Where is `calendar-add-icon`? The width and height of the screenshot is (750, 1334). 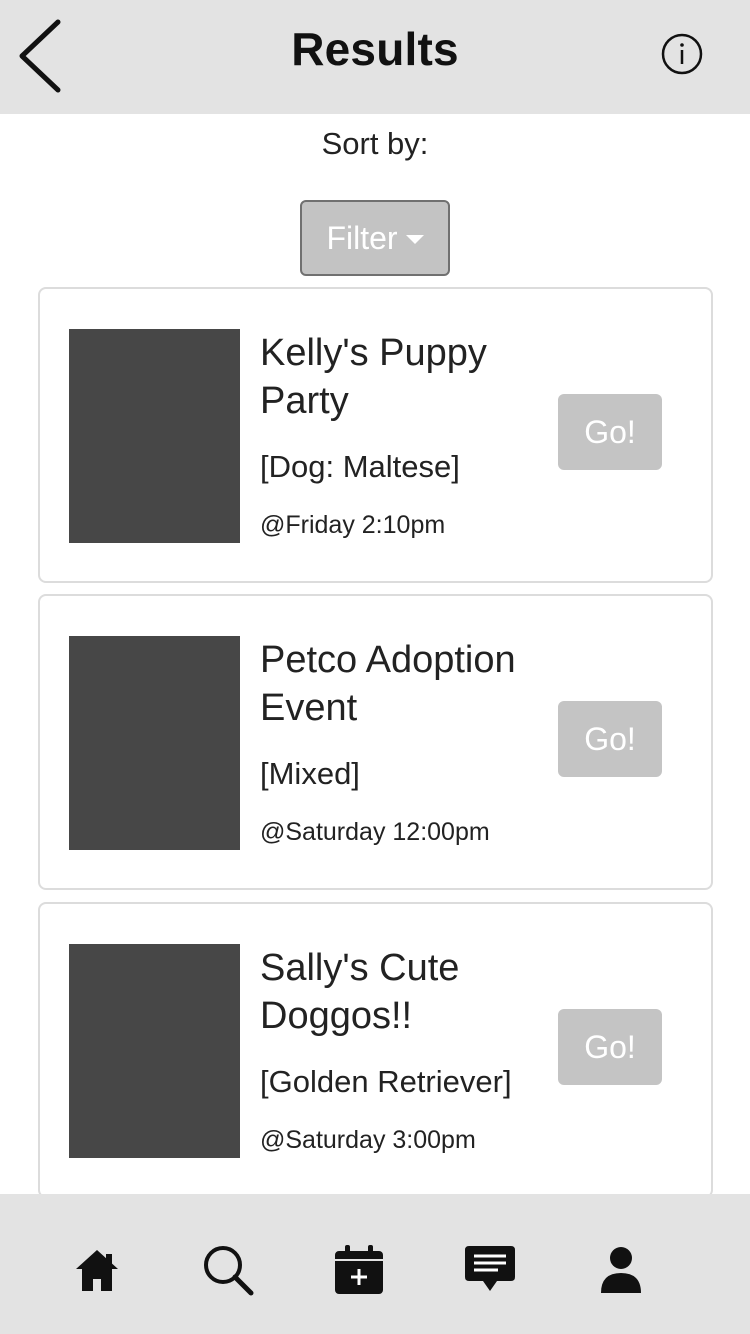
calendar-add-icon is located at coordinates (359, 1269).